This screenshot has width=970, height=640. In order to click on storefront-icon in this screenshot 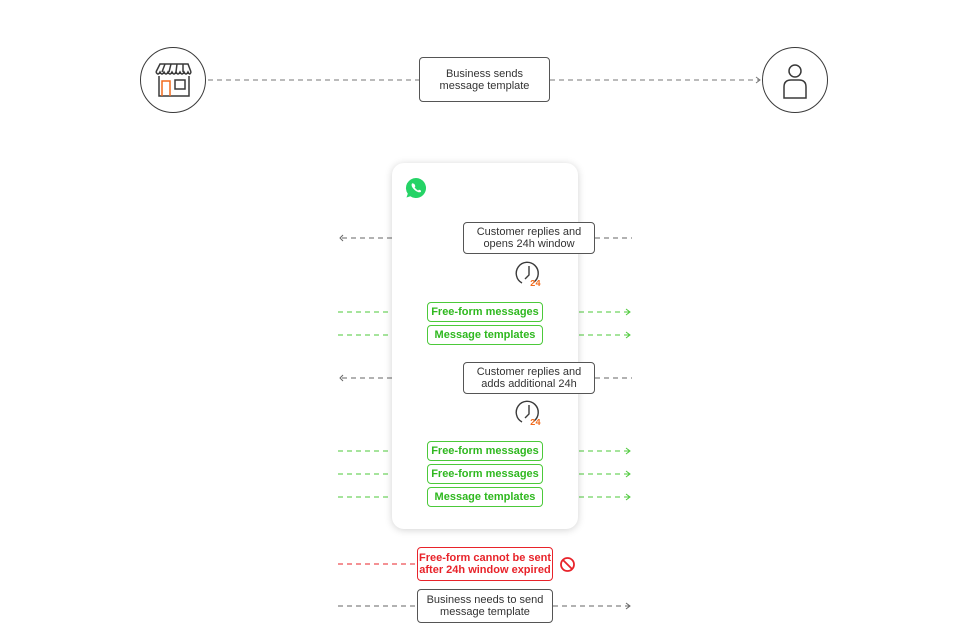, I will do `click(173, 80)`.